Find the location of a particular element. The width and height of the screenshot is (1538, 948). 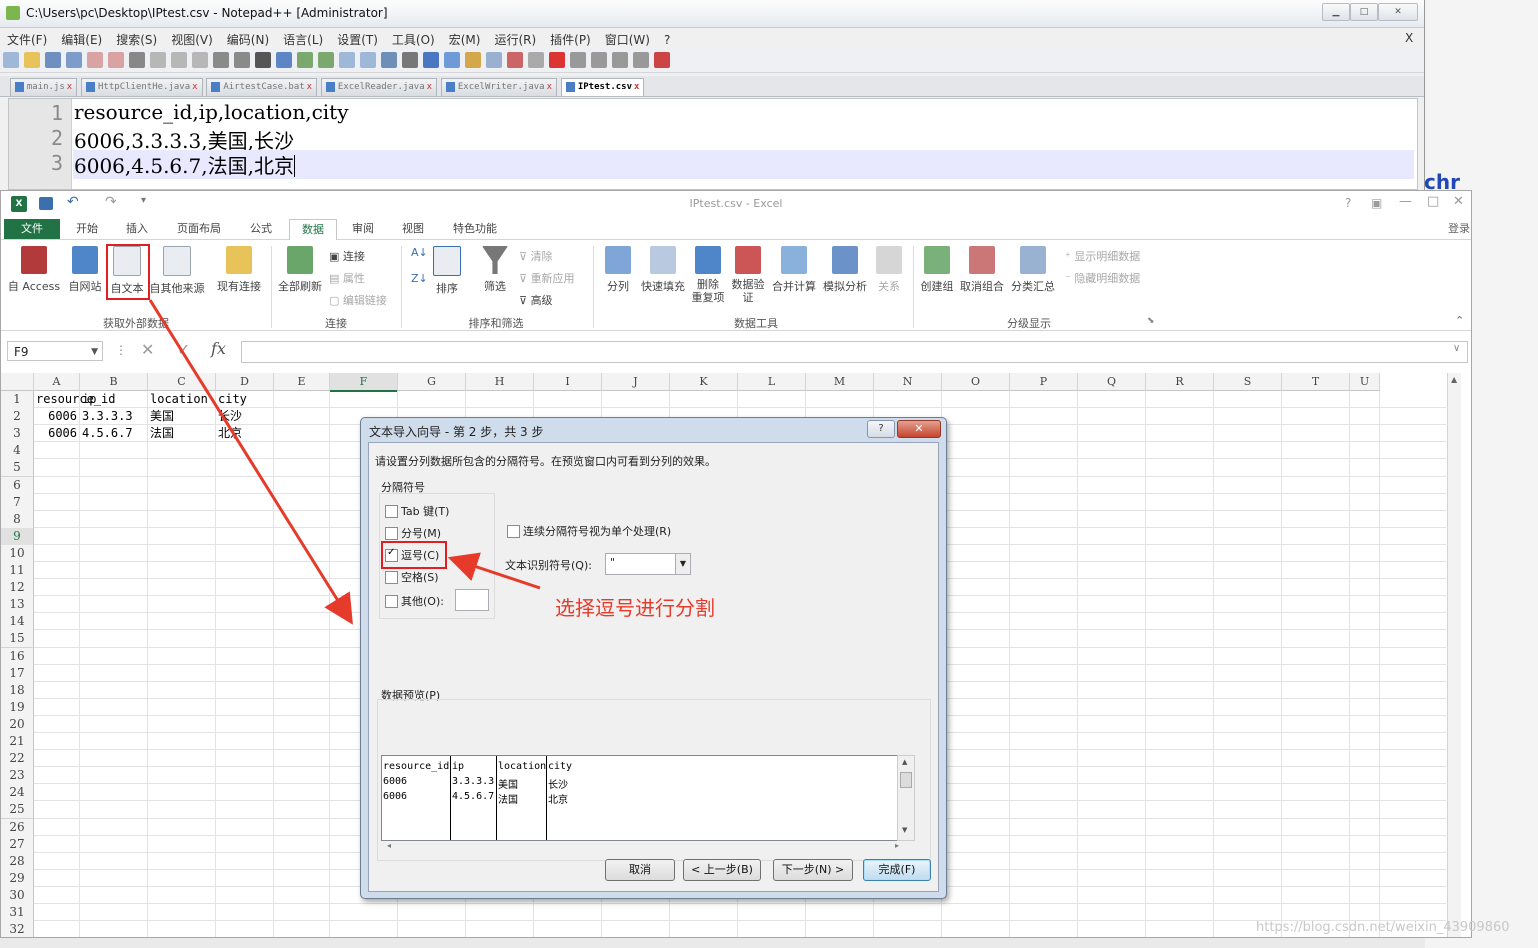

minimize-icon: ▁ is located at coordinates (1336, 12).